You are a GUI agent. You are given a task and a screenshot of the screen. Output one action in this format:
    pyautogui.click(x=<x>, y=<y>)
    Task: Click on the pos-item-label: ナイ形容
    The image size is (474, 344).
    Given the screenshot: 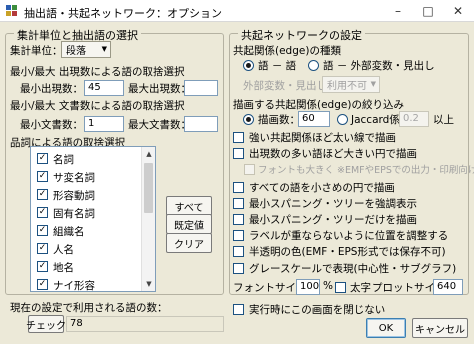 What is the action you would take?
    pyautogui.click(x=74, y=286)
    